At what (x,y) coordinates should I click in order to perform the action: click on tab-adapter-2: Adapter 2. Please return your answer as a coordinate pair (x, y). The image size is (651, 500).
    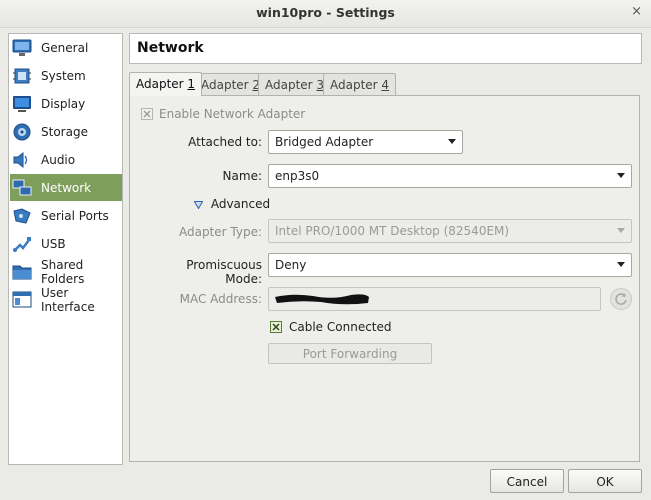
    Looking at the image, I should click on (231, 84).